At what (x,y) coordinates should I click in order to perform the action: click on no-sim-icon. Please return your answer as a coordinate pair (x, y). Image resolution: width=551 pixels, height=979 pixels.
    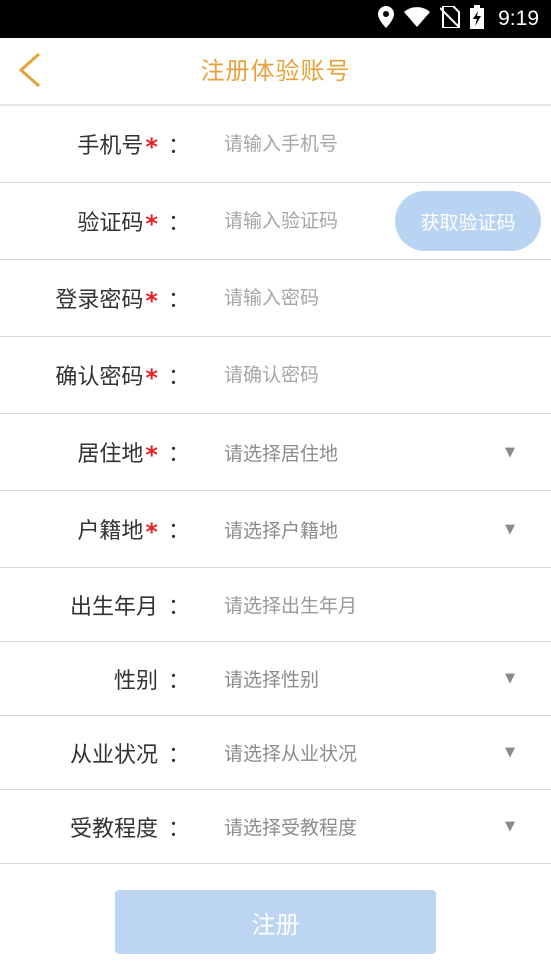
    Looking at the image, I should click on (450, 18).